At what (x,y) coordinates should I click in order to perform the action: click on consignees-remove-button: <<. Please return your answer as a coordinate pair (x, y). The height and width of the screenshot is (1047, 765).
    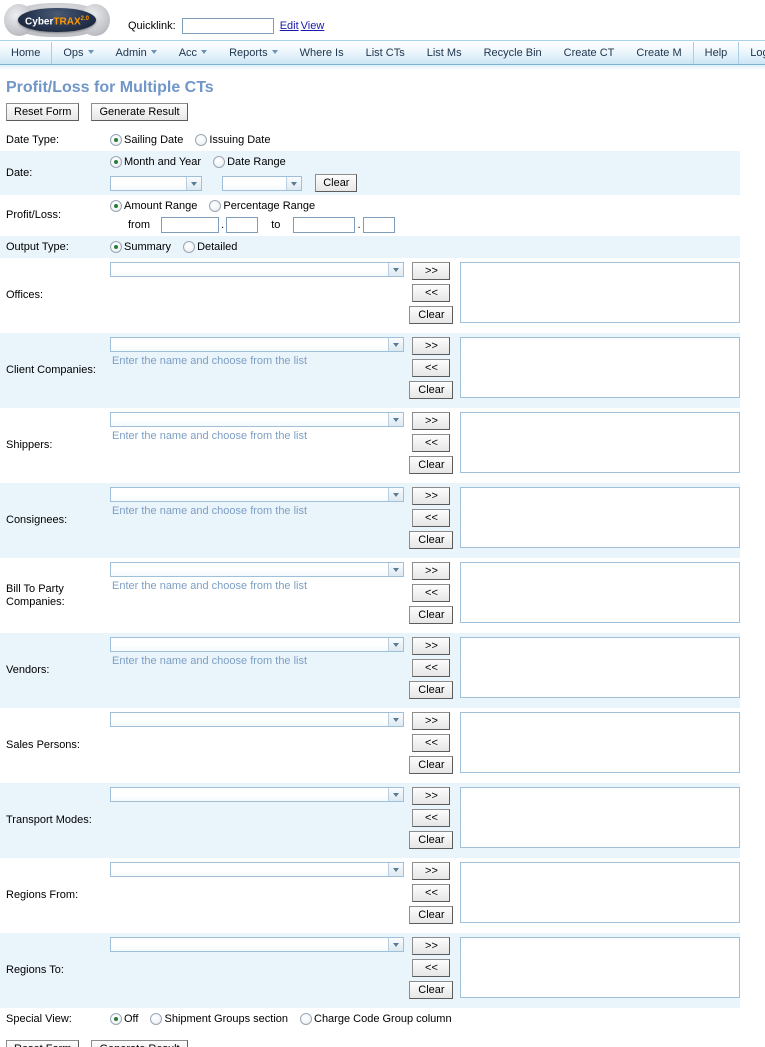
    Looking at the image, I should click on (431, 518).